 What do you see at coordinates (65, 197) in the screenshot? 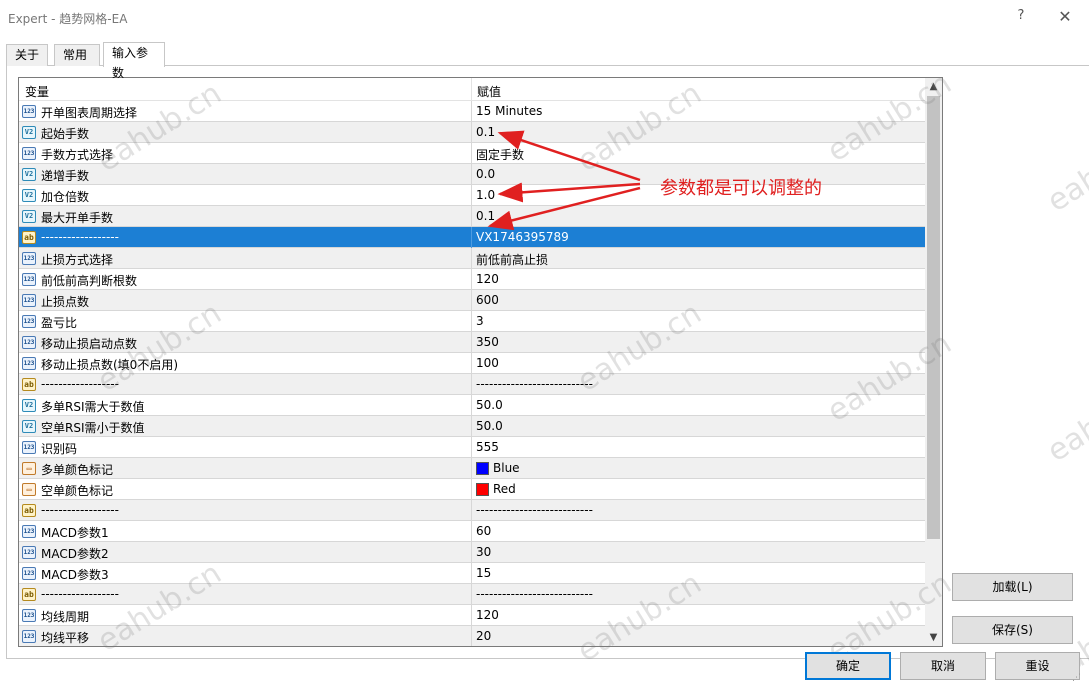
I see `param-name: 加仓倍数` at bounding box center [65, 197].